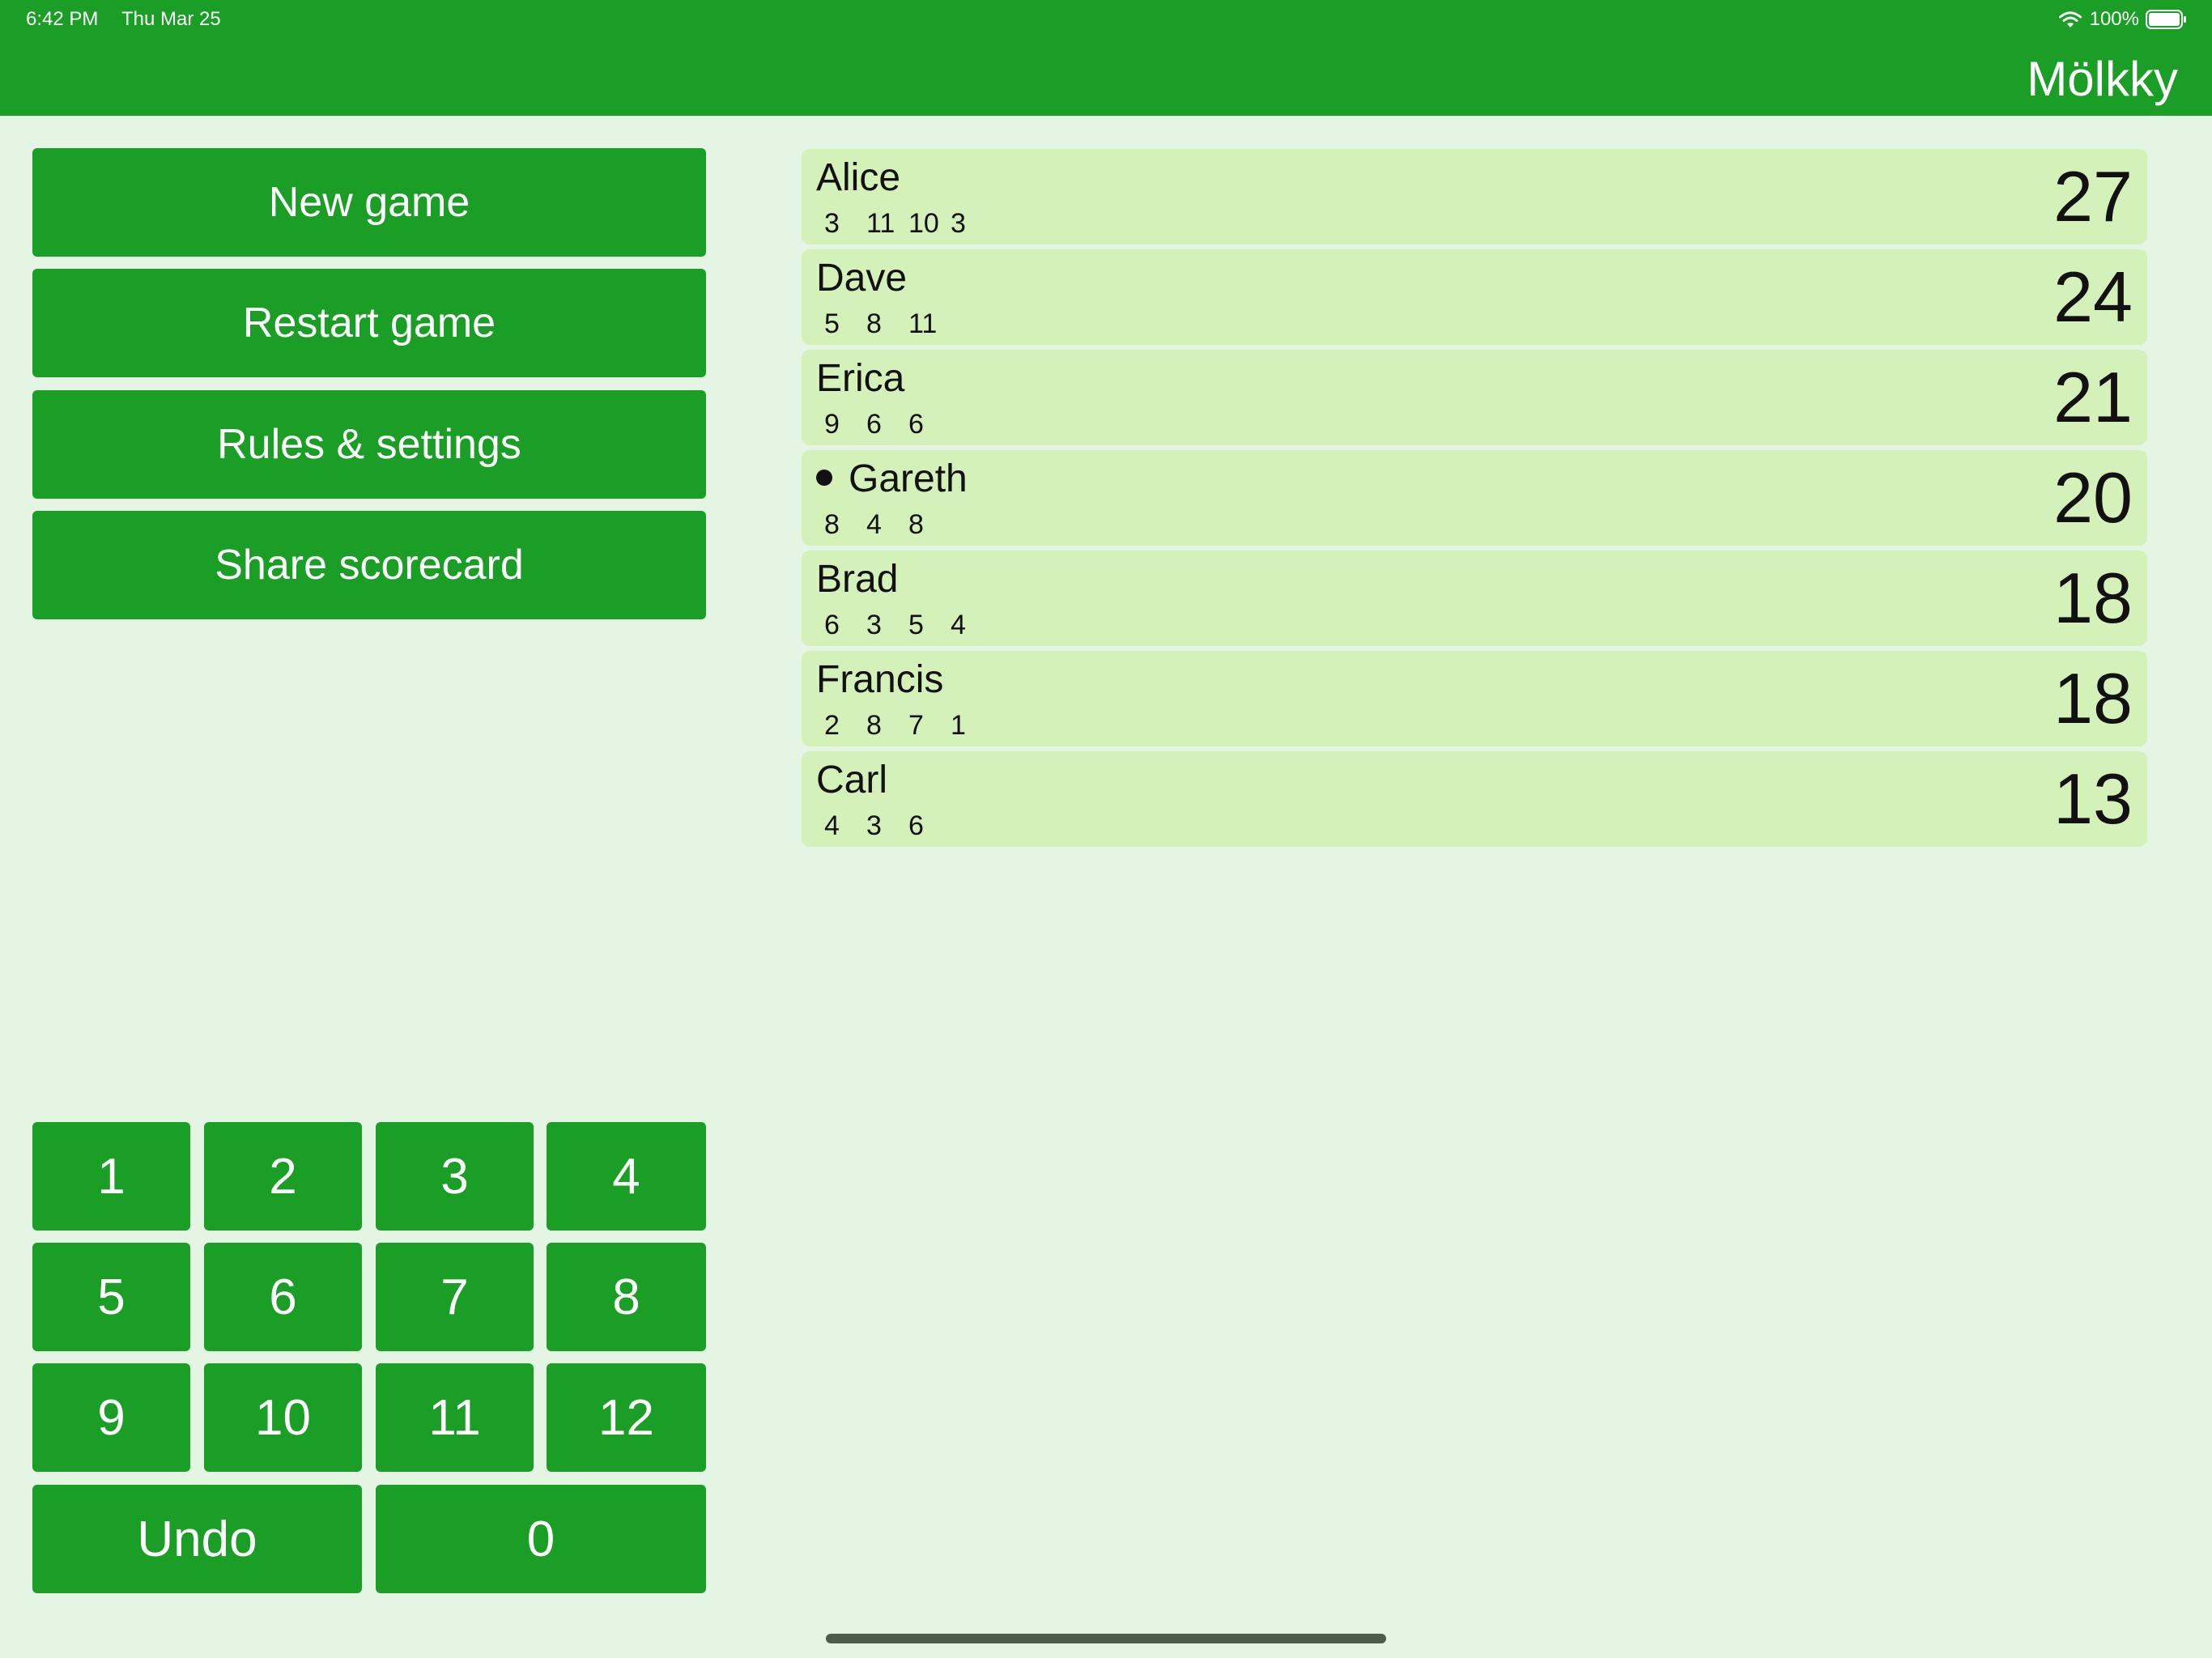 The width and height of the screenshot is (2212, 1658). I want to click on key-2: 2, so click(283, 1176).